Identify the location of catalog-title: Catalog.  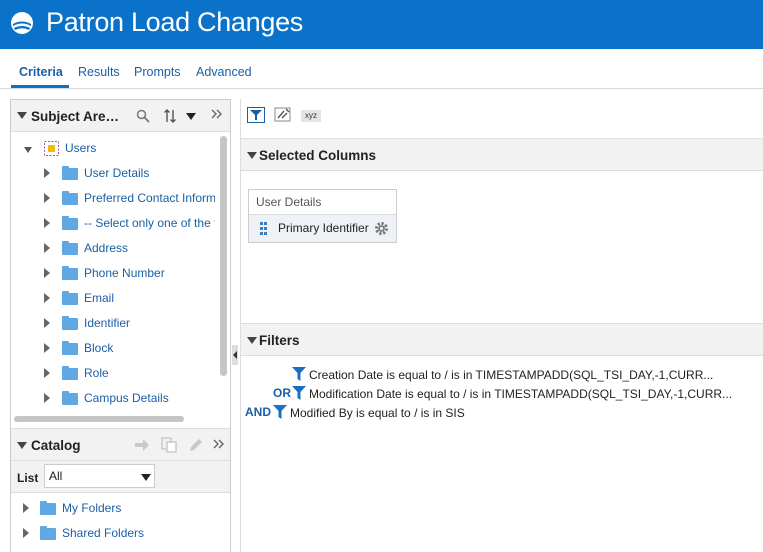
(56, 445).